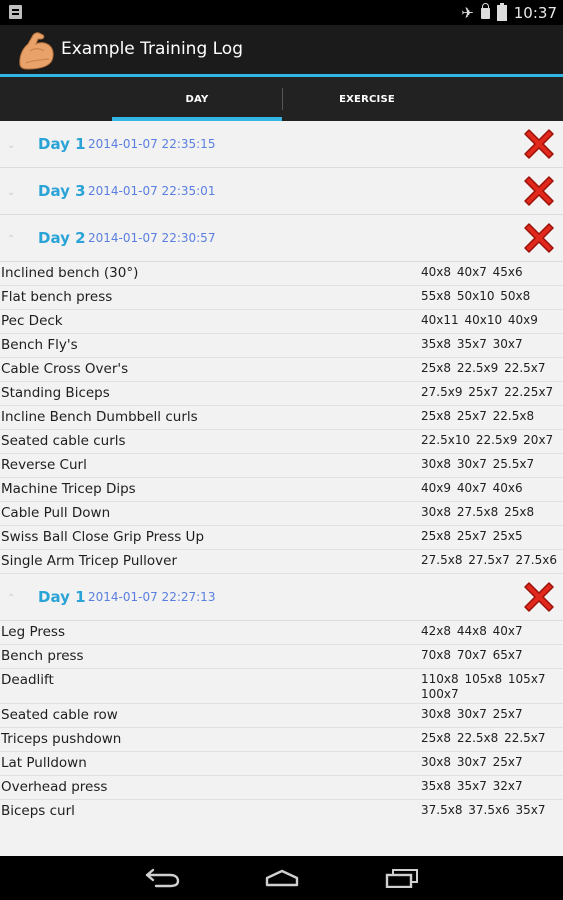 This screenshot has height=900, width=563. I want to click on exercise-name: Lat Pulldown, so click(44, 763).